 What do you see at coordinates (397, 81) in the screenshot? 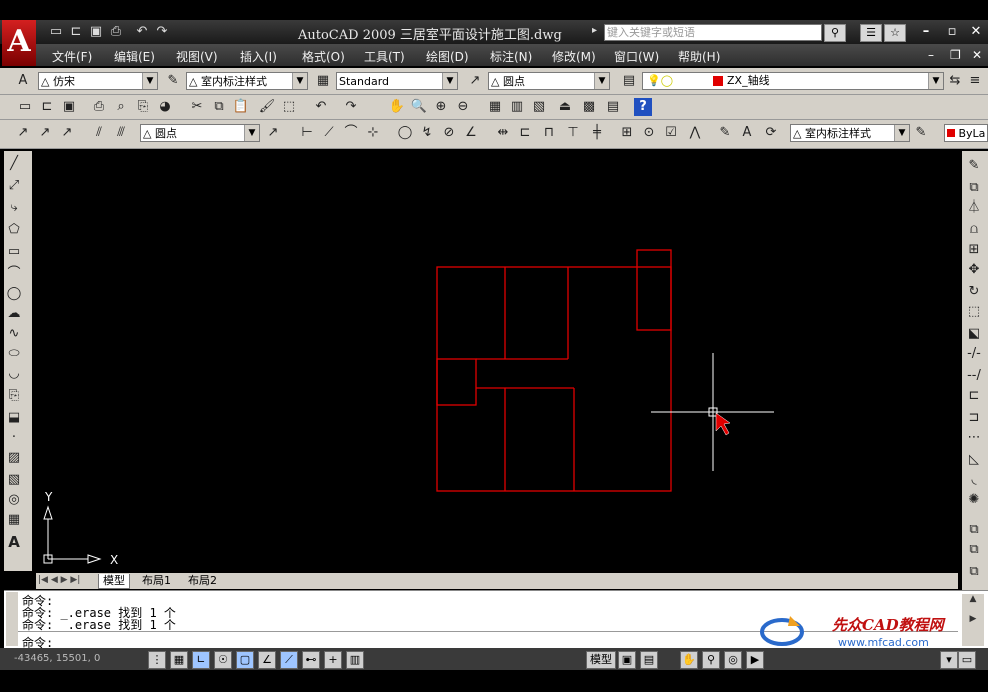
I see `table-style-select: Standard ▼` at bounding box center [397, 81].